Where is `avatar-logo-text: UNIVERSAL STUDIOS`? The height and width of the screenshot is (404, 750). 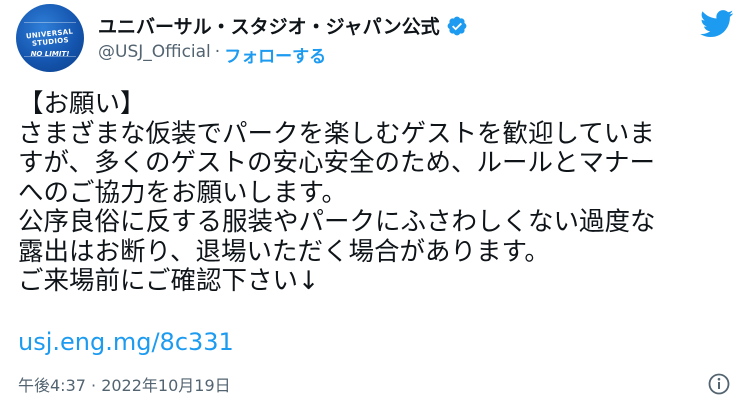
avatar-logo-text: UNIVERSAL STUDIOS is located at coordinates (49, 37).